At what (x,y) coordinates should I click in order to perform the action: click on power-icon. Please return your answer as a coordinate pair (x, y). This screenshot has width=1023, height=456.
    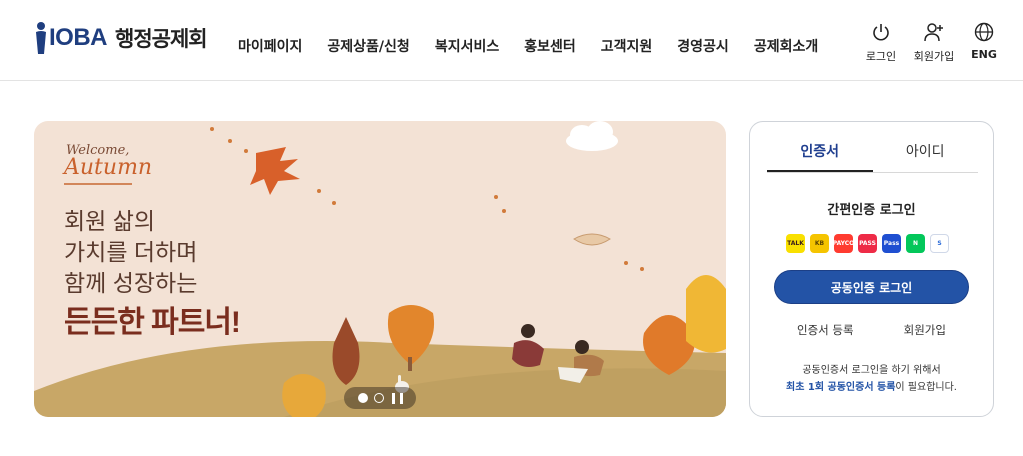
    Looking at the image, I should click on (881, 32).